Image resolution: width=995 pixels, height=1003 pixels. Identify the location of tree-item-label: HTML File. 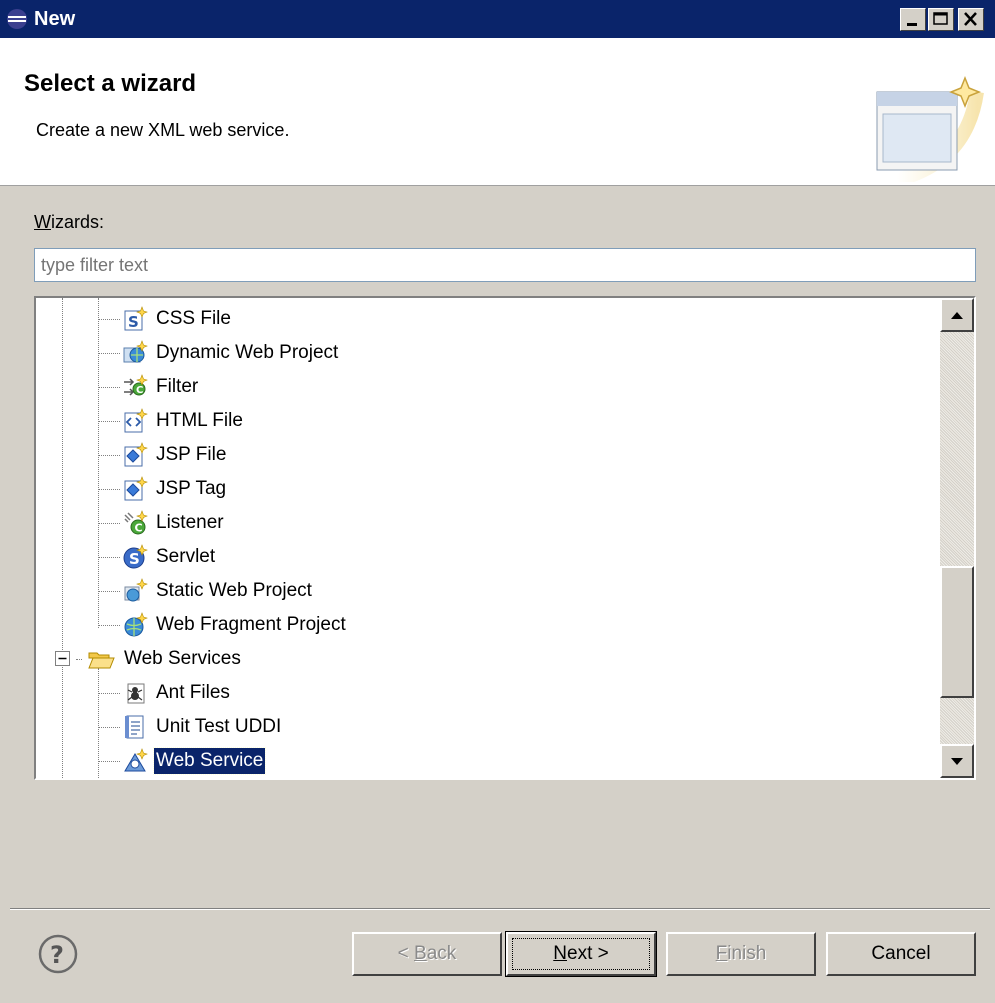
(199, 420).